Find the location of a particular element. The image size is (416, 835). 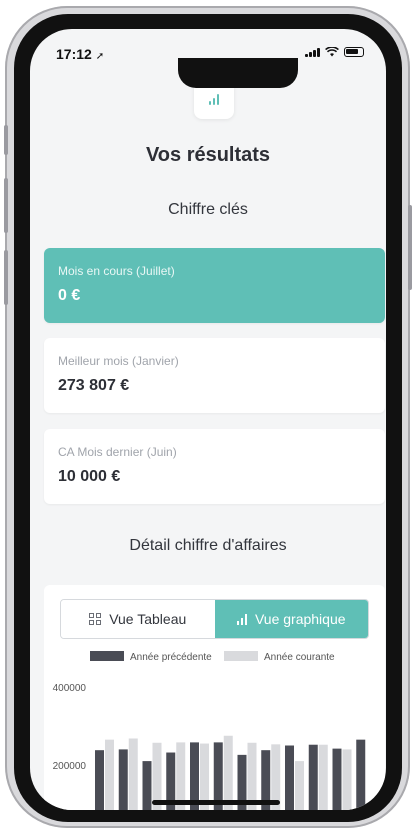

chart-view-label: Vue graphique is located at coordinates (300, 619).